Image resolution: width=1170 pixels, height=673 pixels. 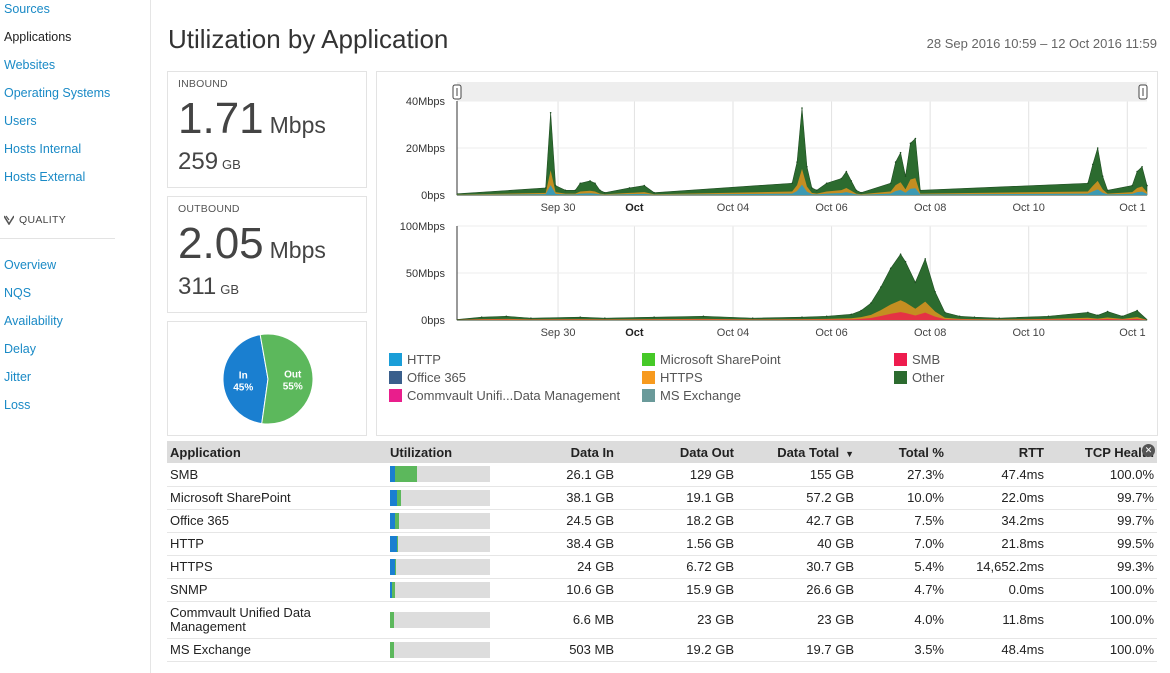 I want to click on y-tick-label: 40Mbps, so click(x=426, y=102).